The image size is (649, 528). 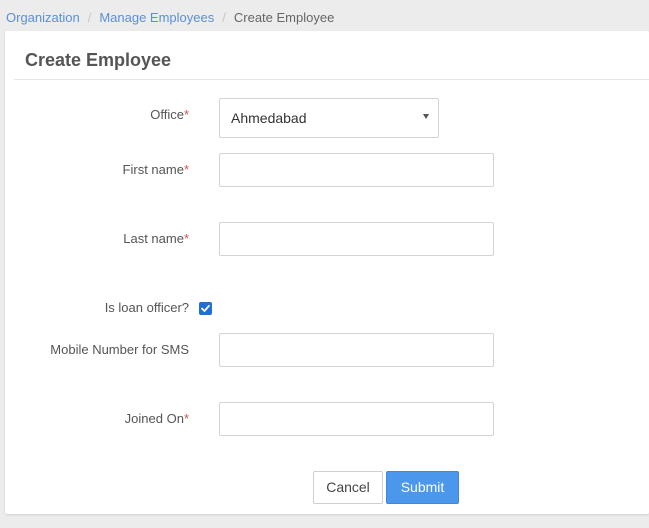 What do you see at coordinates (98, 60) in the screenshot?
I see `page-title: Create Employee` at bounding box center [98, 60].